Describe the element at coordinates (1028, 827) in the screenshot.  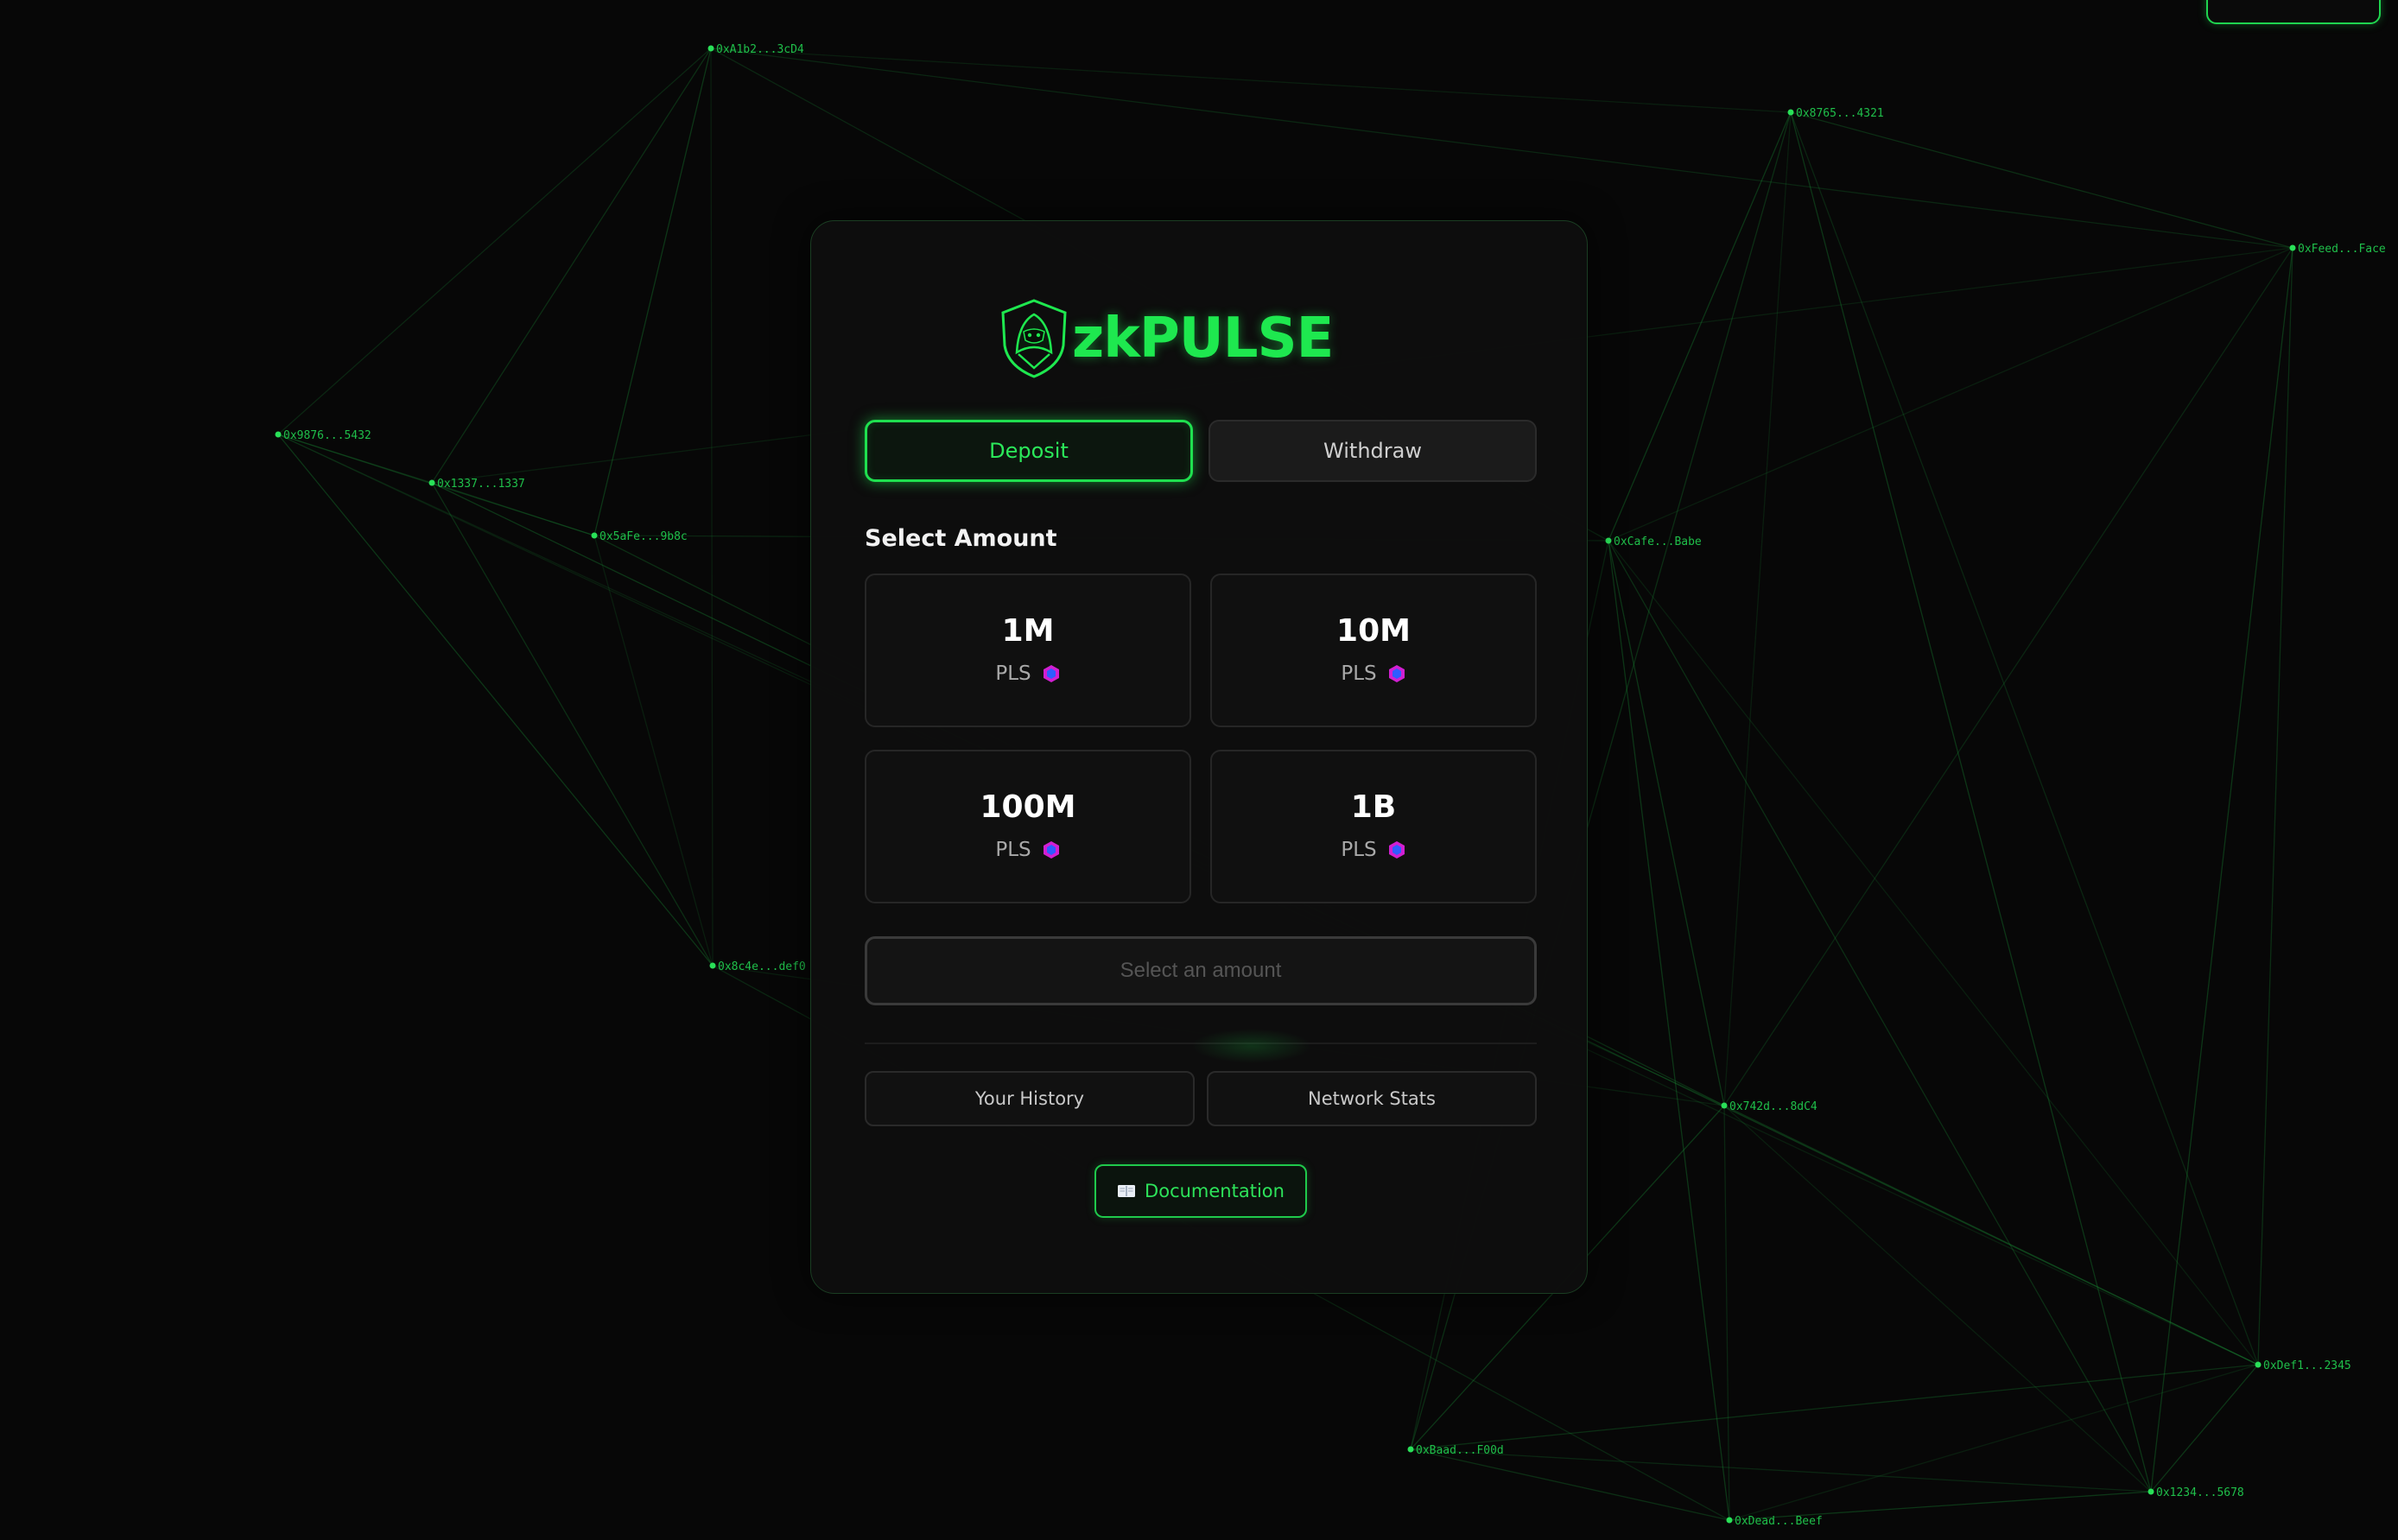
I see `amount-option-100m: 100M PLS` at that location.